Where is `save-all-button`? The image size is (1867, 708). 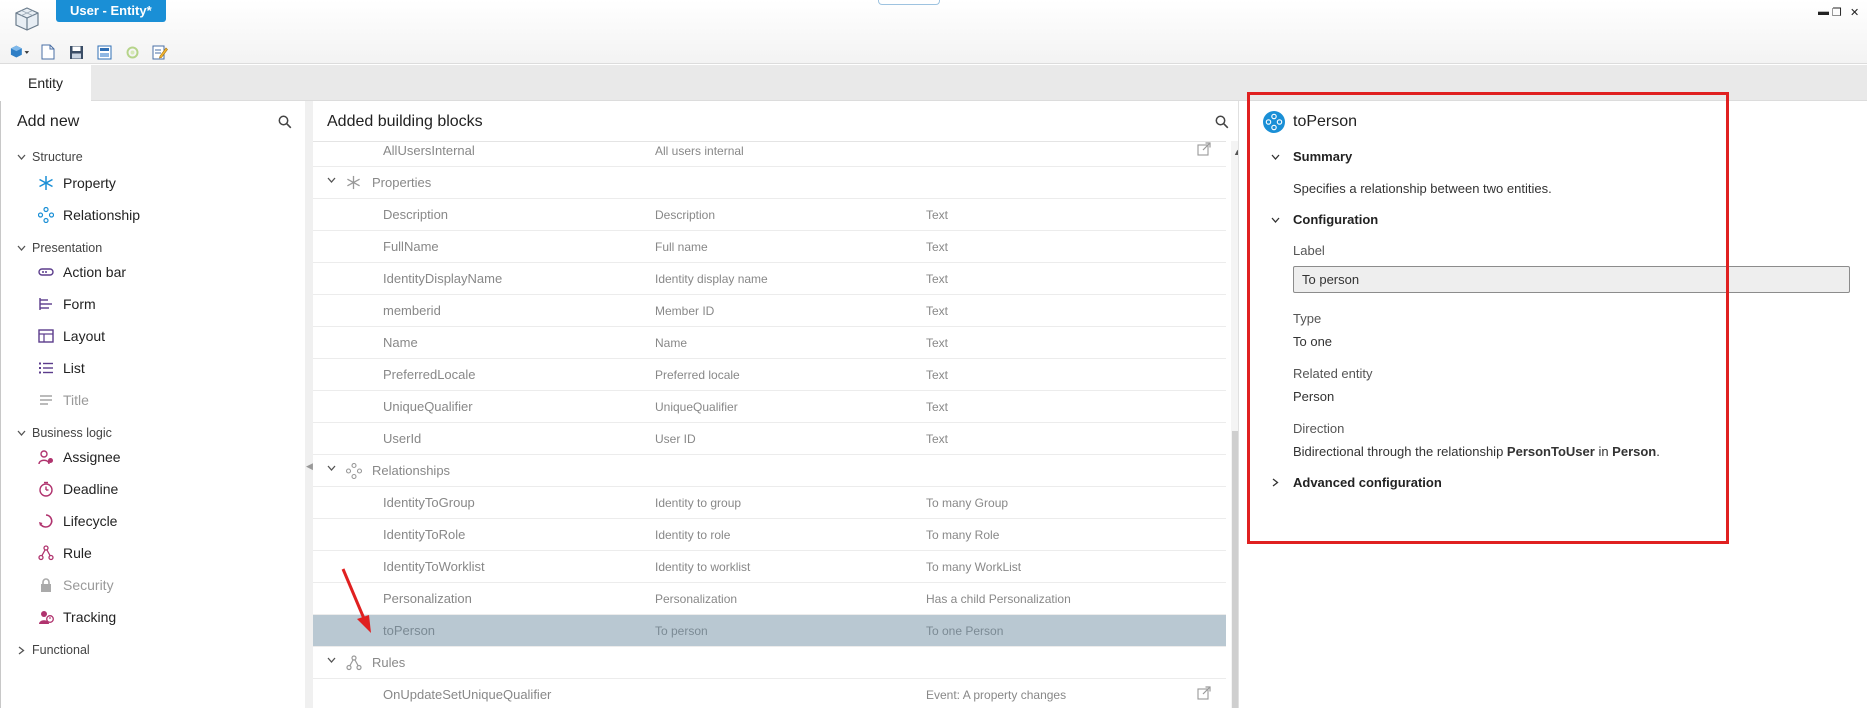
save-all-button is located at coordinates (104, 52).